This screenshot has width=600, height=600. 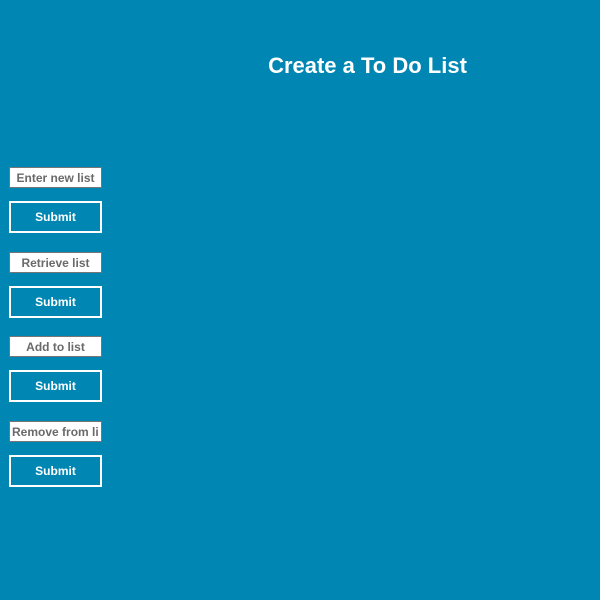 I want to click on remove-from-list-form: Submit, so click(x=55, y=454).